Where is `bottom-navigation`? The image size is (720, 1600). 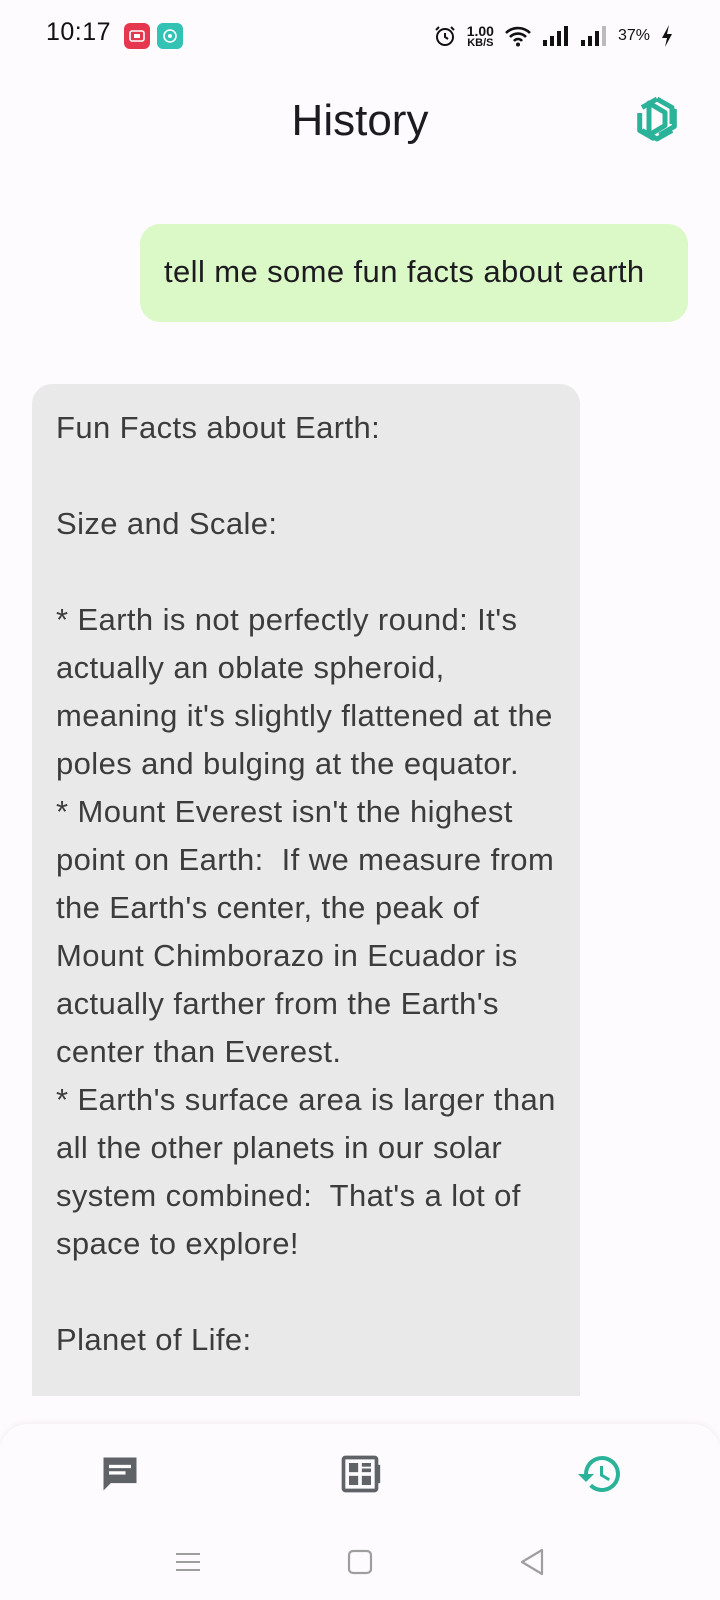
bottom-navigation is located at coordinates (360, 1474).